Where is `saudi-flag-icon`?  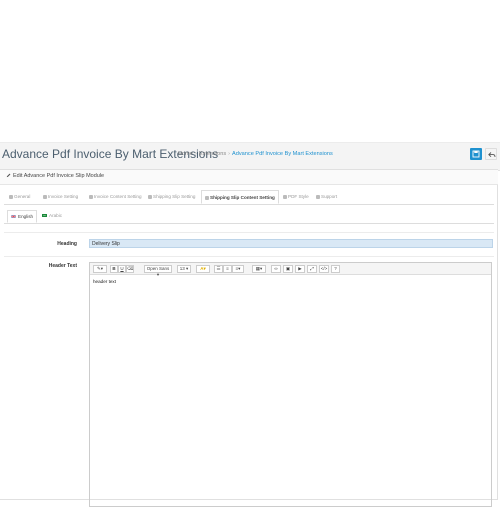 saudi-flag-icon is located at coordinates (44, 215).